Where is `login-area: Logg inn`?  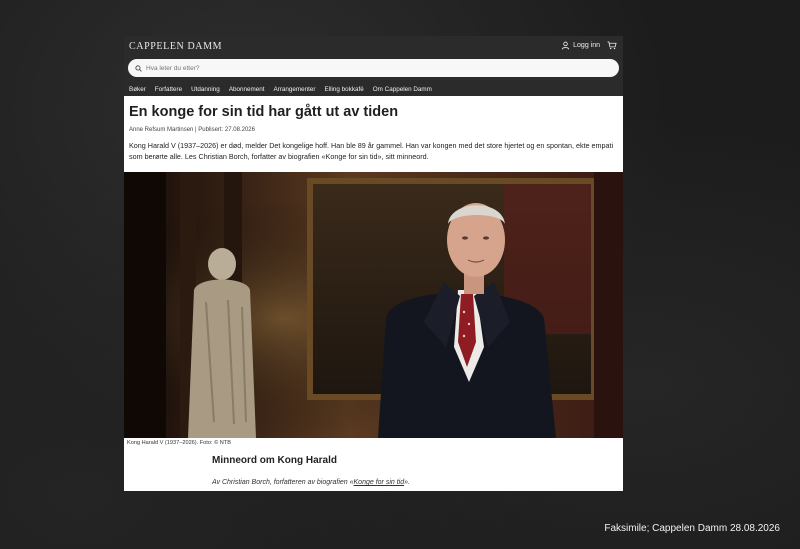 login-area: Logg inn is located at coordinates (589, 45).